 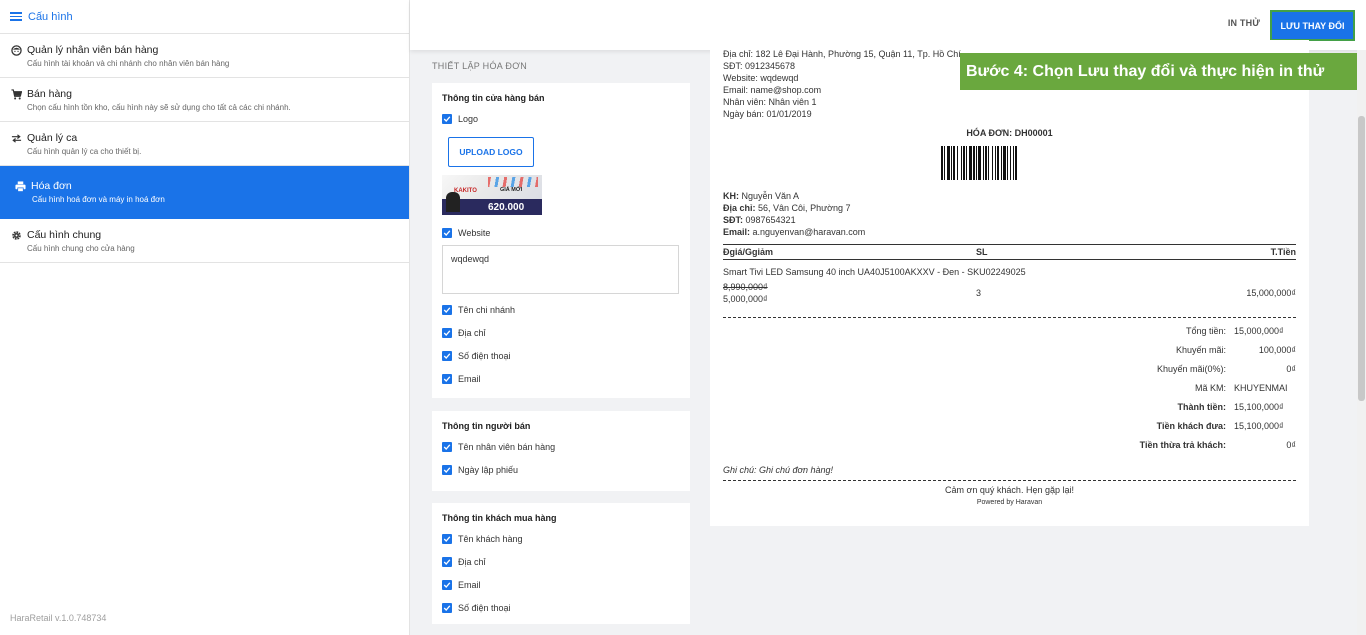 What do you see at coordinates (561, 608) in the screenshot?
I see `customer-phone-checkbox: Số điện thoại` at bounding box center [561, 608].